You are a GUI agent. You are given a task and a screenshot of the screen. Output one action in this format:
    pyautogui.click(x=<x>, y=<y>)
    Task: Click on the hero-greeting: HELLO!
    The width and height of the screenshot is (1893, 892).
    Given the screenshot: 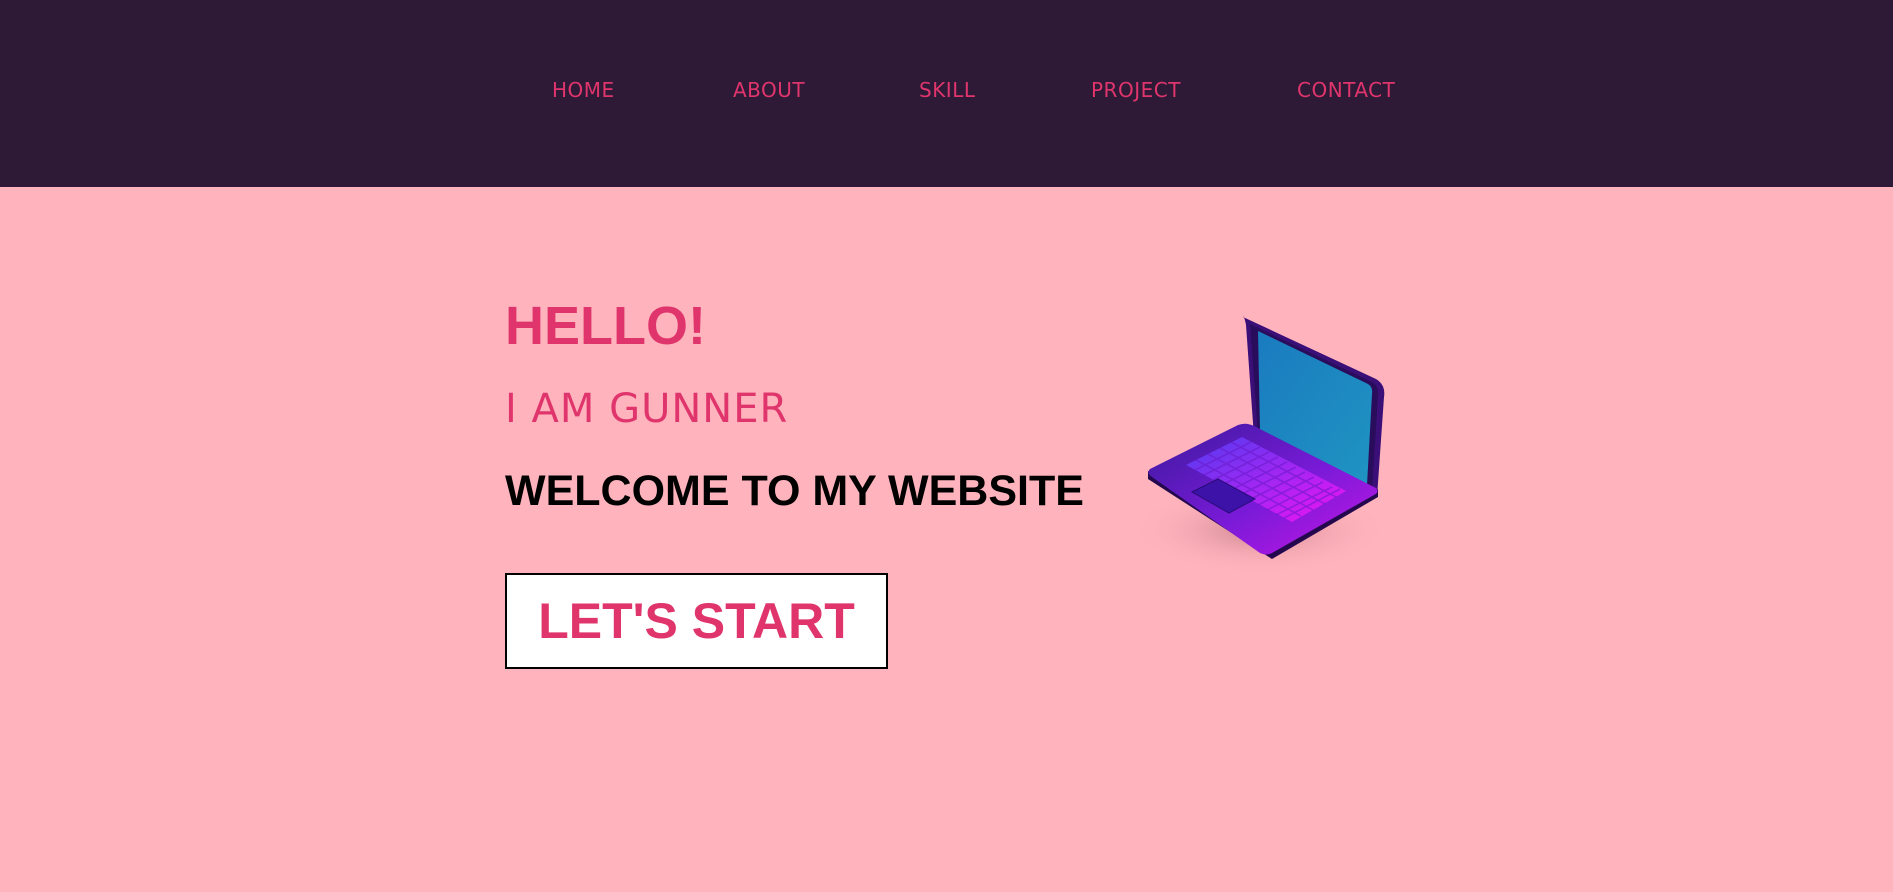 What is the action you would take?
    pyautogui.click(x=605, y=326)
    